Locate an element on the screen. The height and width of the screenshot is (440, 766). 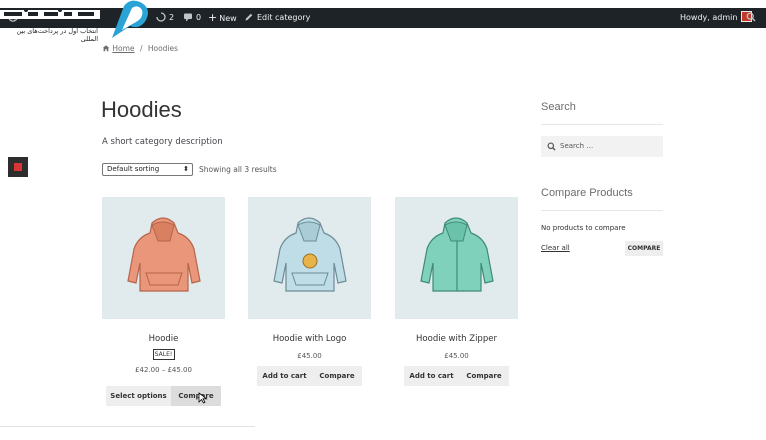
admin-search-icon is located at coordinates (752, 18).